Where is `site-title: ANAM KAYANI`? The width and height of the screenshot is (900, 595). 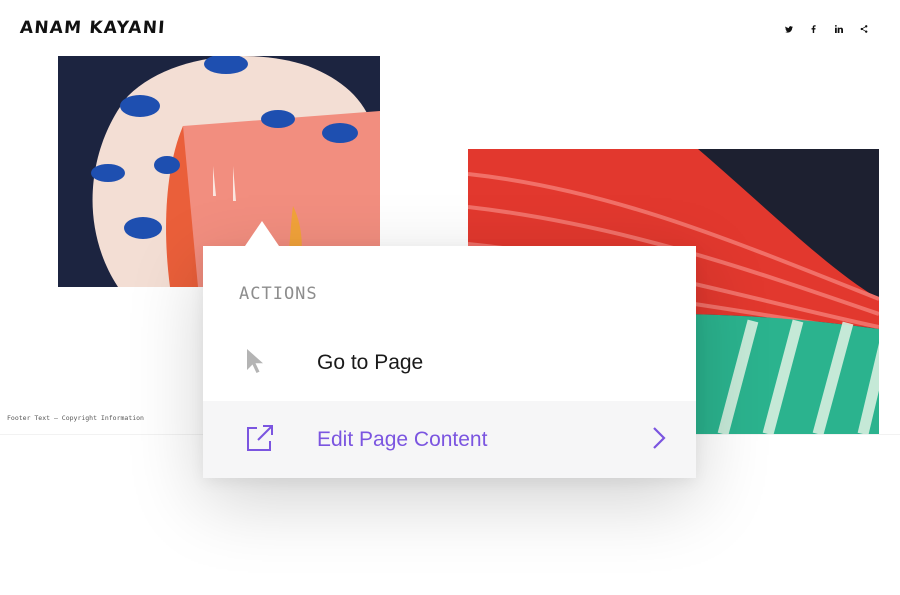 site-title: ANAM KAYANI is located at coordinates (92, 28).